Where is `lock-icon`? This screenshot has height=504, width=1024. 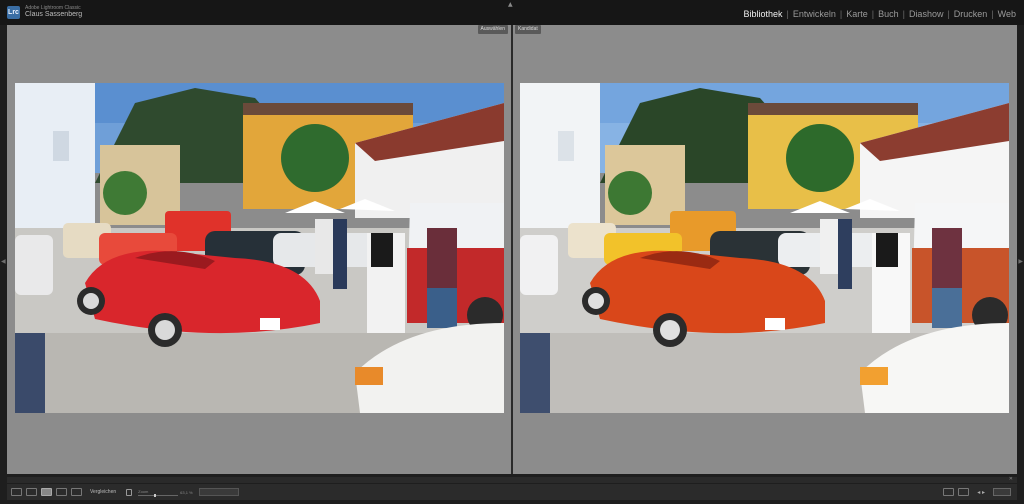 lock-icon is located at coordinates (129, 492).